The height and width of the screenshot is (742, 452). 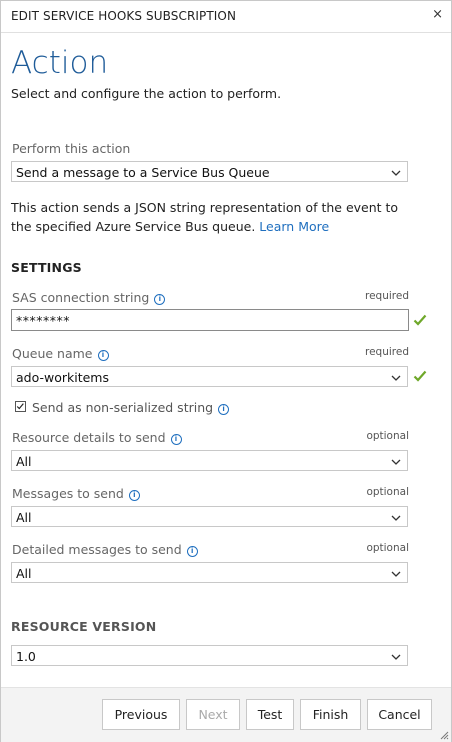 I want to click on page-title: Action, so click(x=60, y=63).